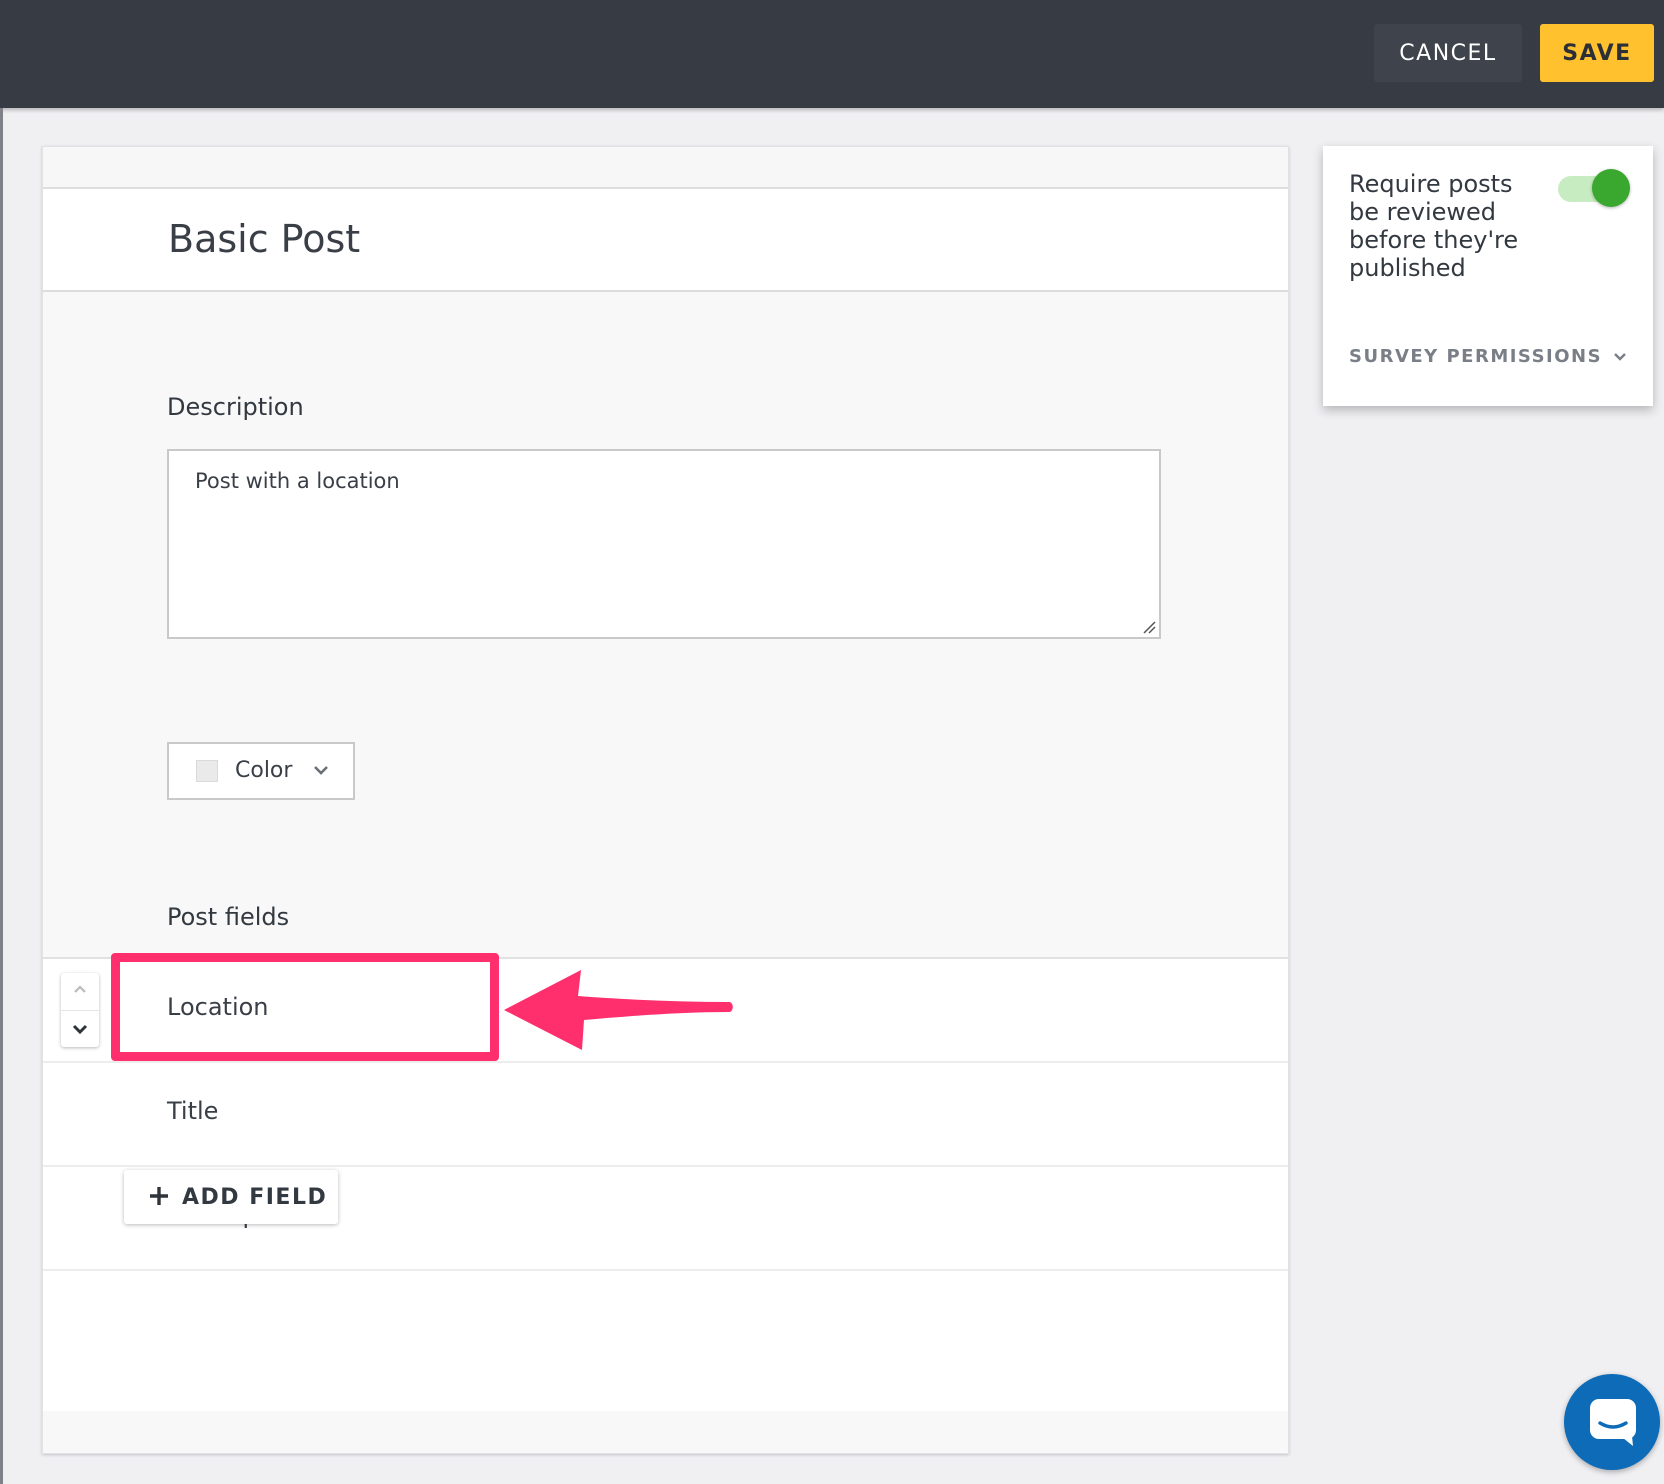 This screenshot has width=1664, height=1484. I want to click on annotation-highlight-box, so click(305, 1007).